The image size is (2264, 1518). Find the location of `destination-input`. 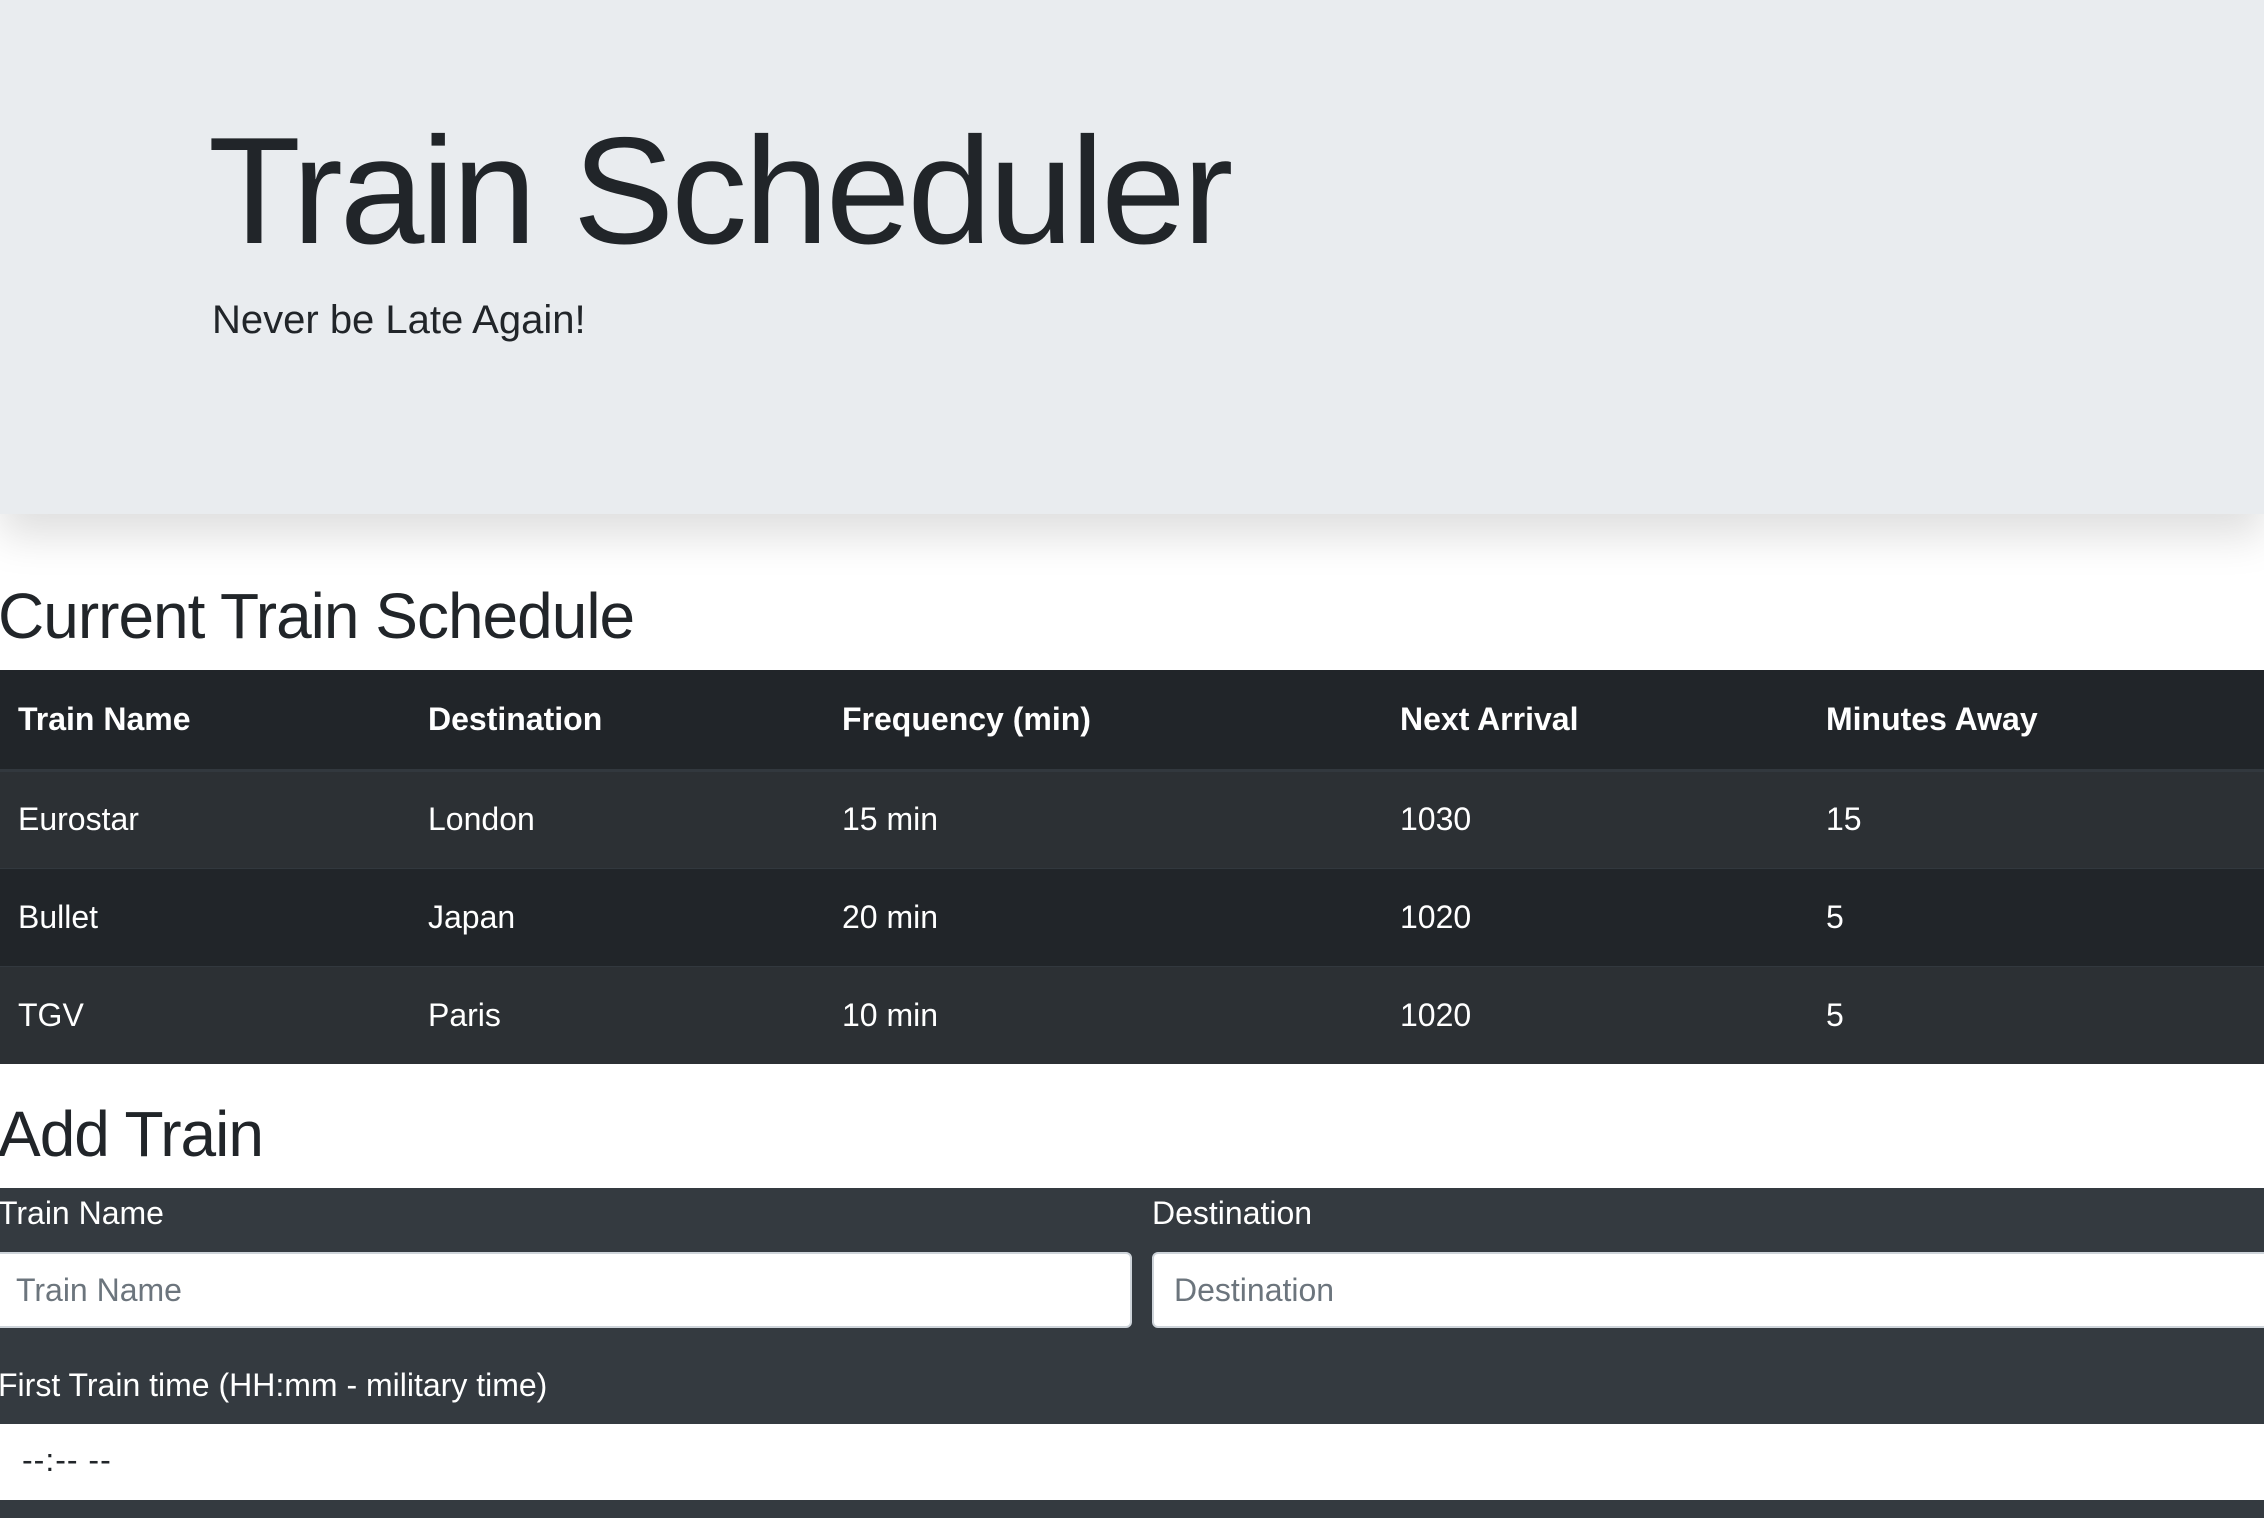

destination-input is located at coordinates (1708, 1290).